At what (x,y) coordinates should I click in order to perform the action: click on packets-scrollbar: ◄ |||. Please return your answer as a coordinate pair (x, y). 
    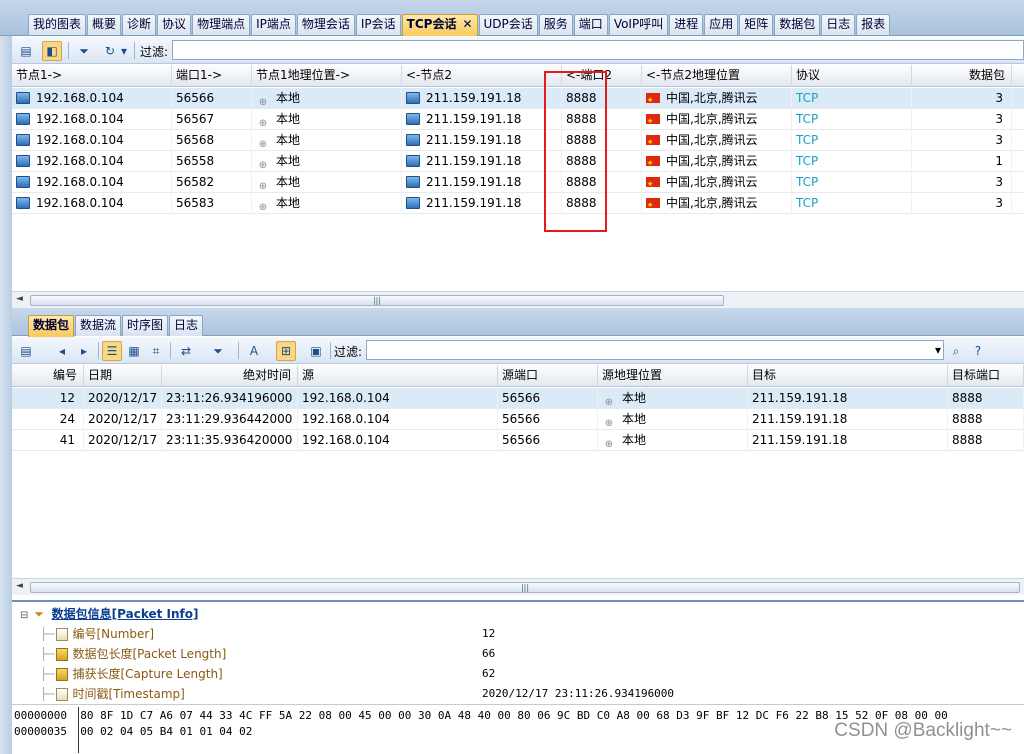
    Looking at the image, I should click on (518, 586).